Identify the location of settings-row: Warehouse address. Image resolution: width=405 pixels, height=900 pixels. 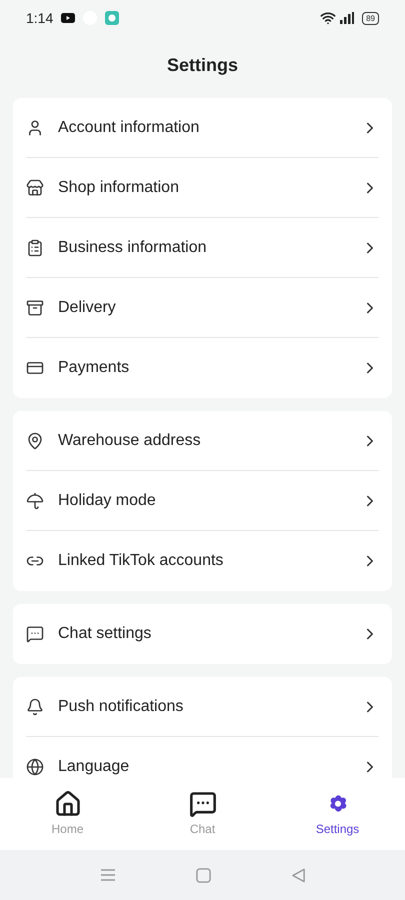
(202, 441).